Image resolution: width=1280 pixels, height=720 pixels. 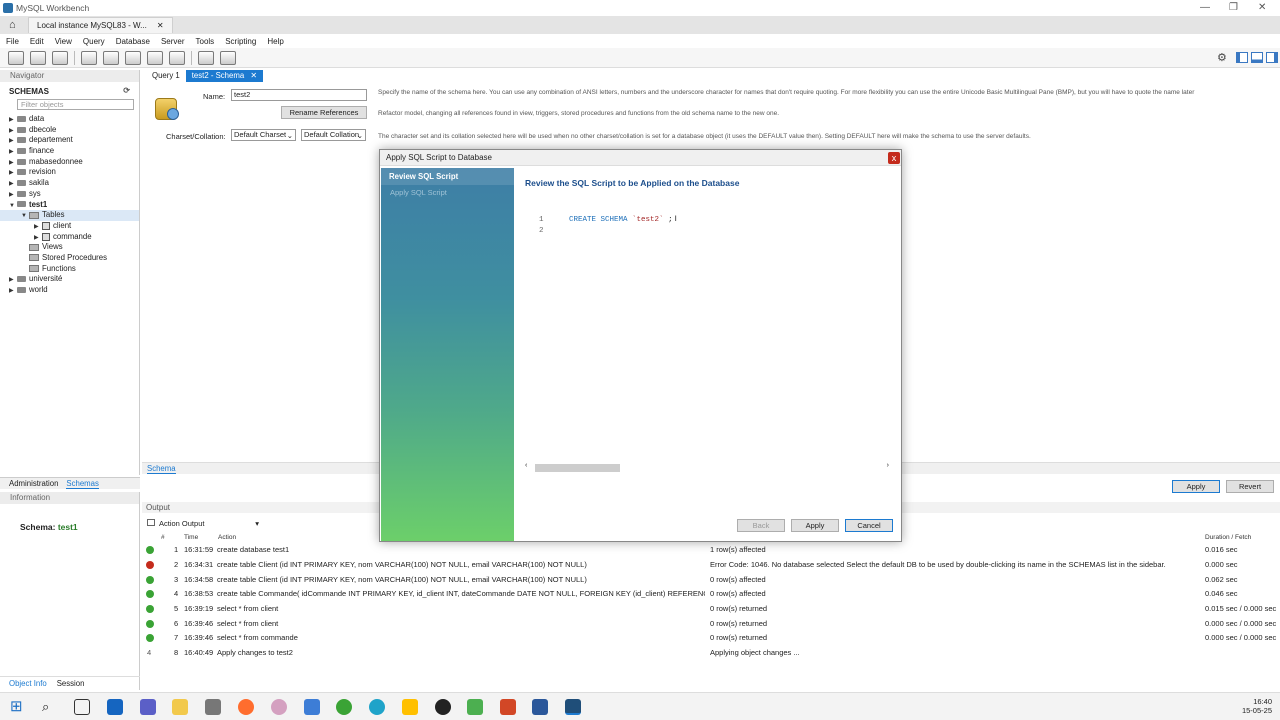 I want to click on home-icon: ⌂, so click(x=12, y=25).